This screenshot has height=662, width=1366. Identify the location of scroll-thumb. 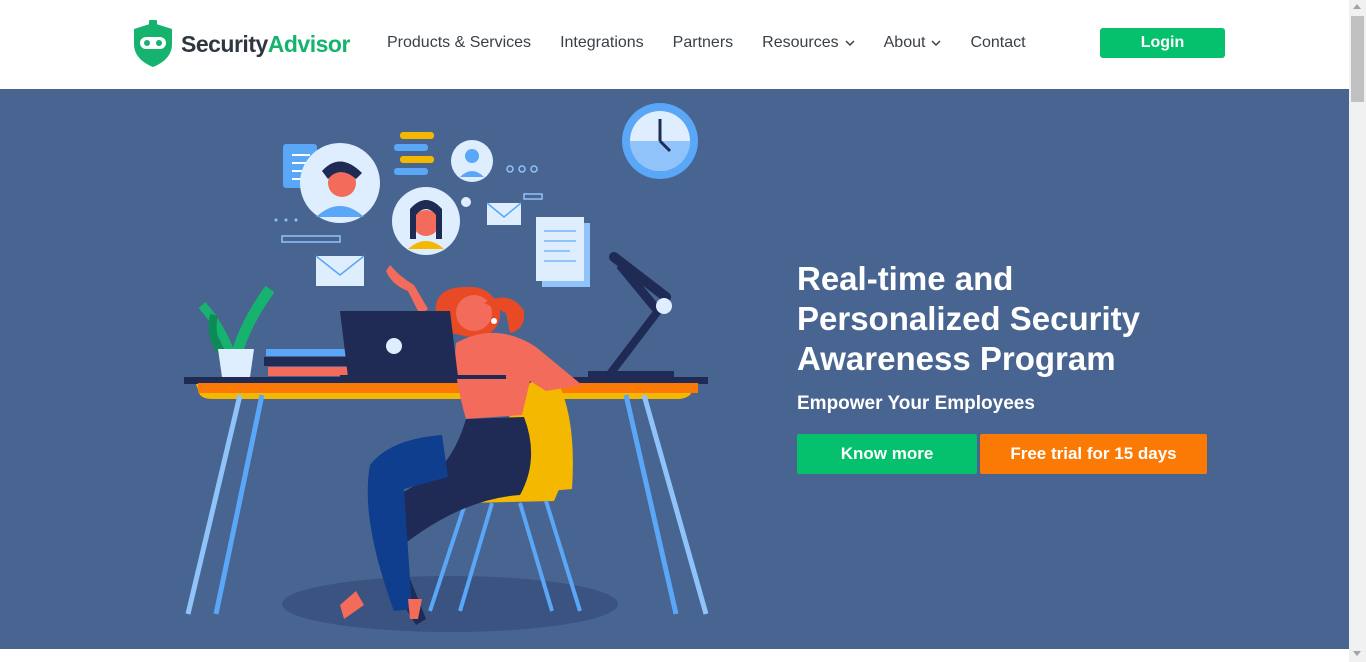
(1357, 59).